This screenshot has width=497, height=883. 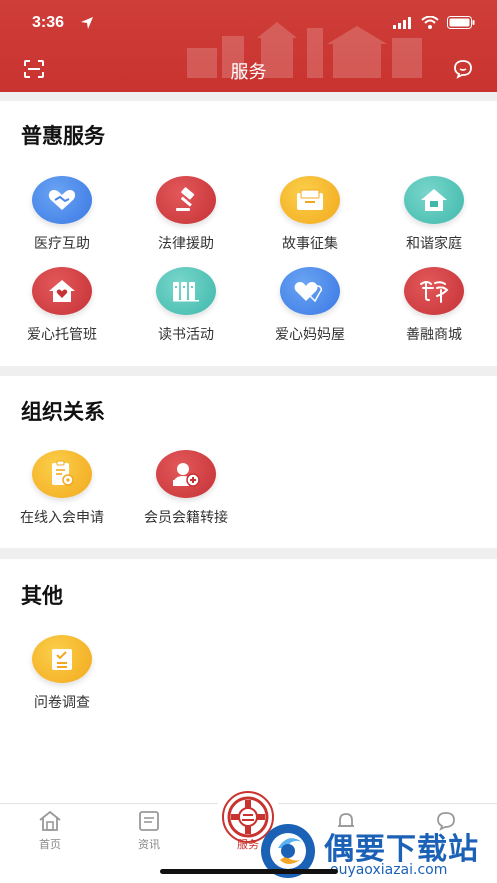 What do you see at coordinates (149, 844) in the screenshot?
I see `tab-label: 资讯` at bounding box center [149, 844].